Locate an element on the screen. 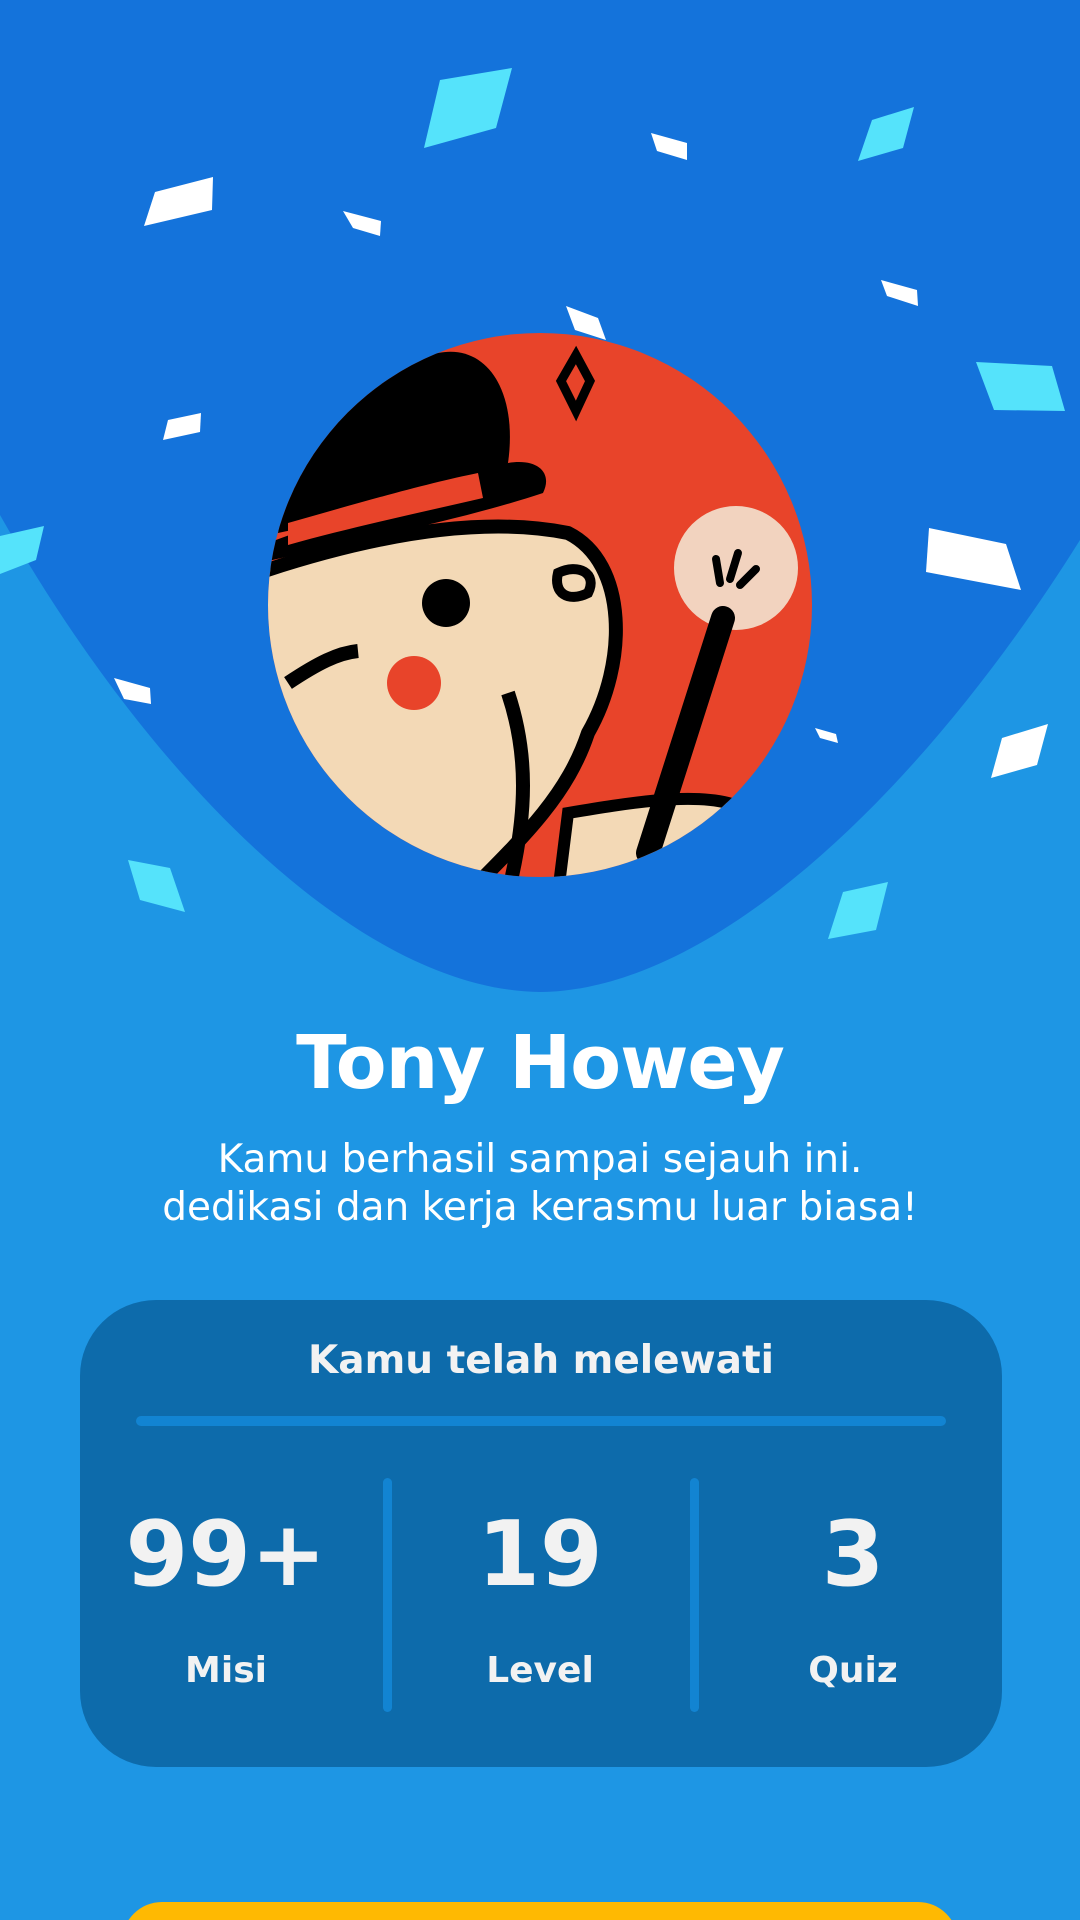 This screenshot has width=1080, height=1920. stat-quiz: 3 Quiz is located at coordinates (853, 1595).